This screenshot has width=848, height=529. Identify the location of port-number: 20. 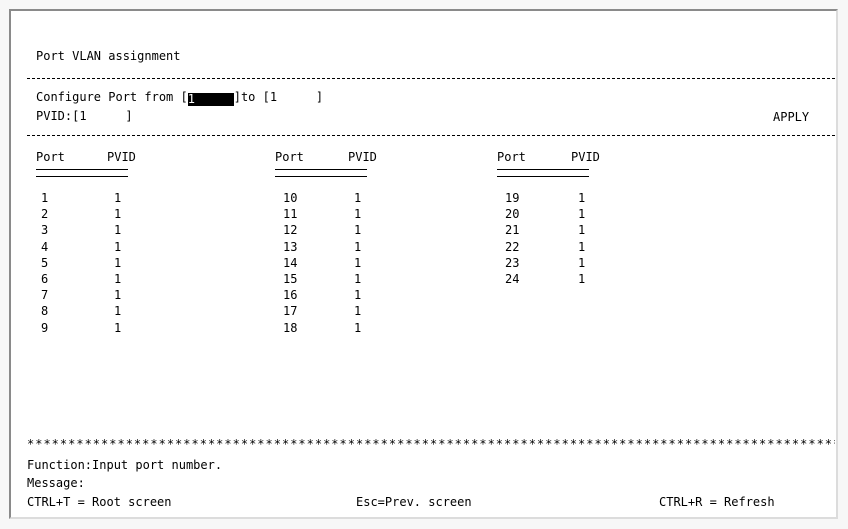
(512, 214).